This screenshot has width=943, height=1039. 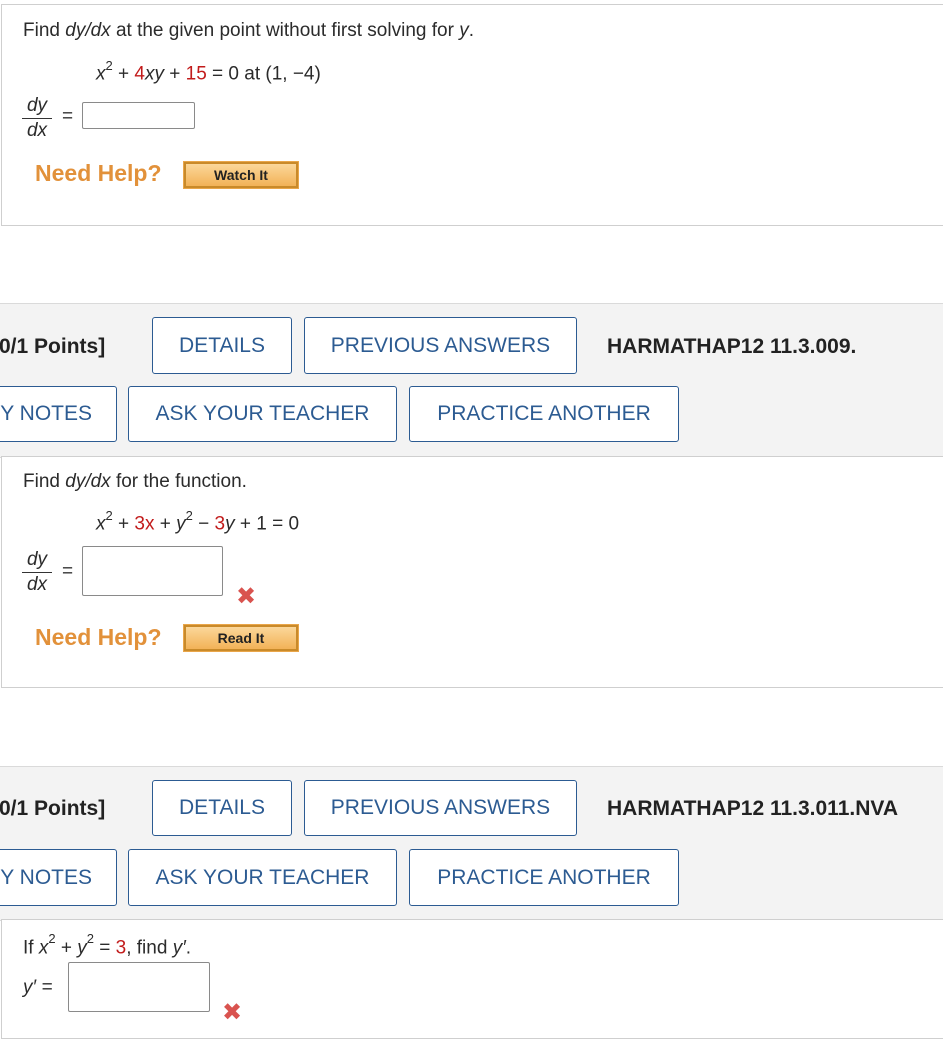 I want to click on watch-it-button: Watch It, so click(x=241, y=175).